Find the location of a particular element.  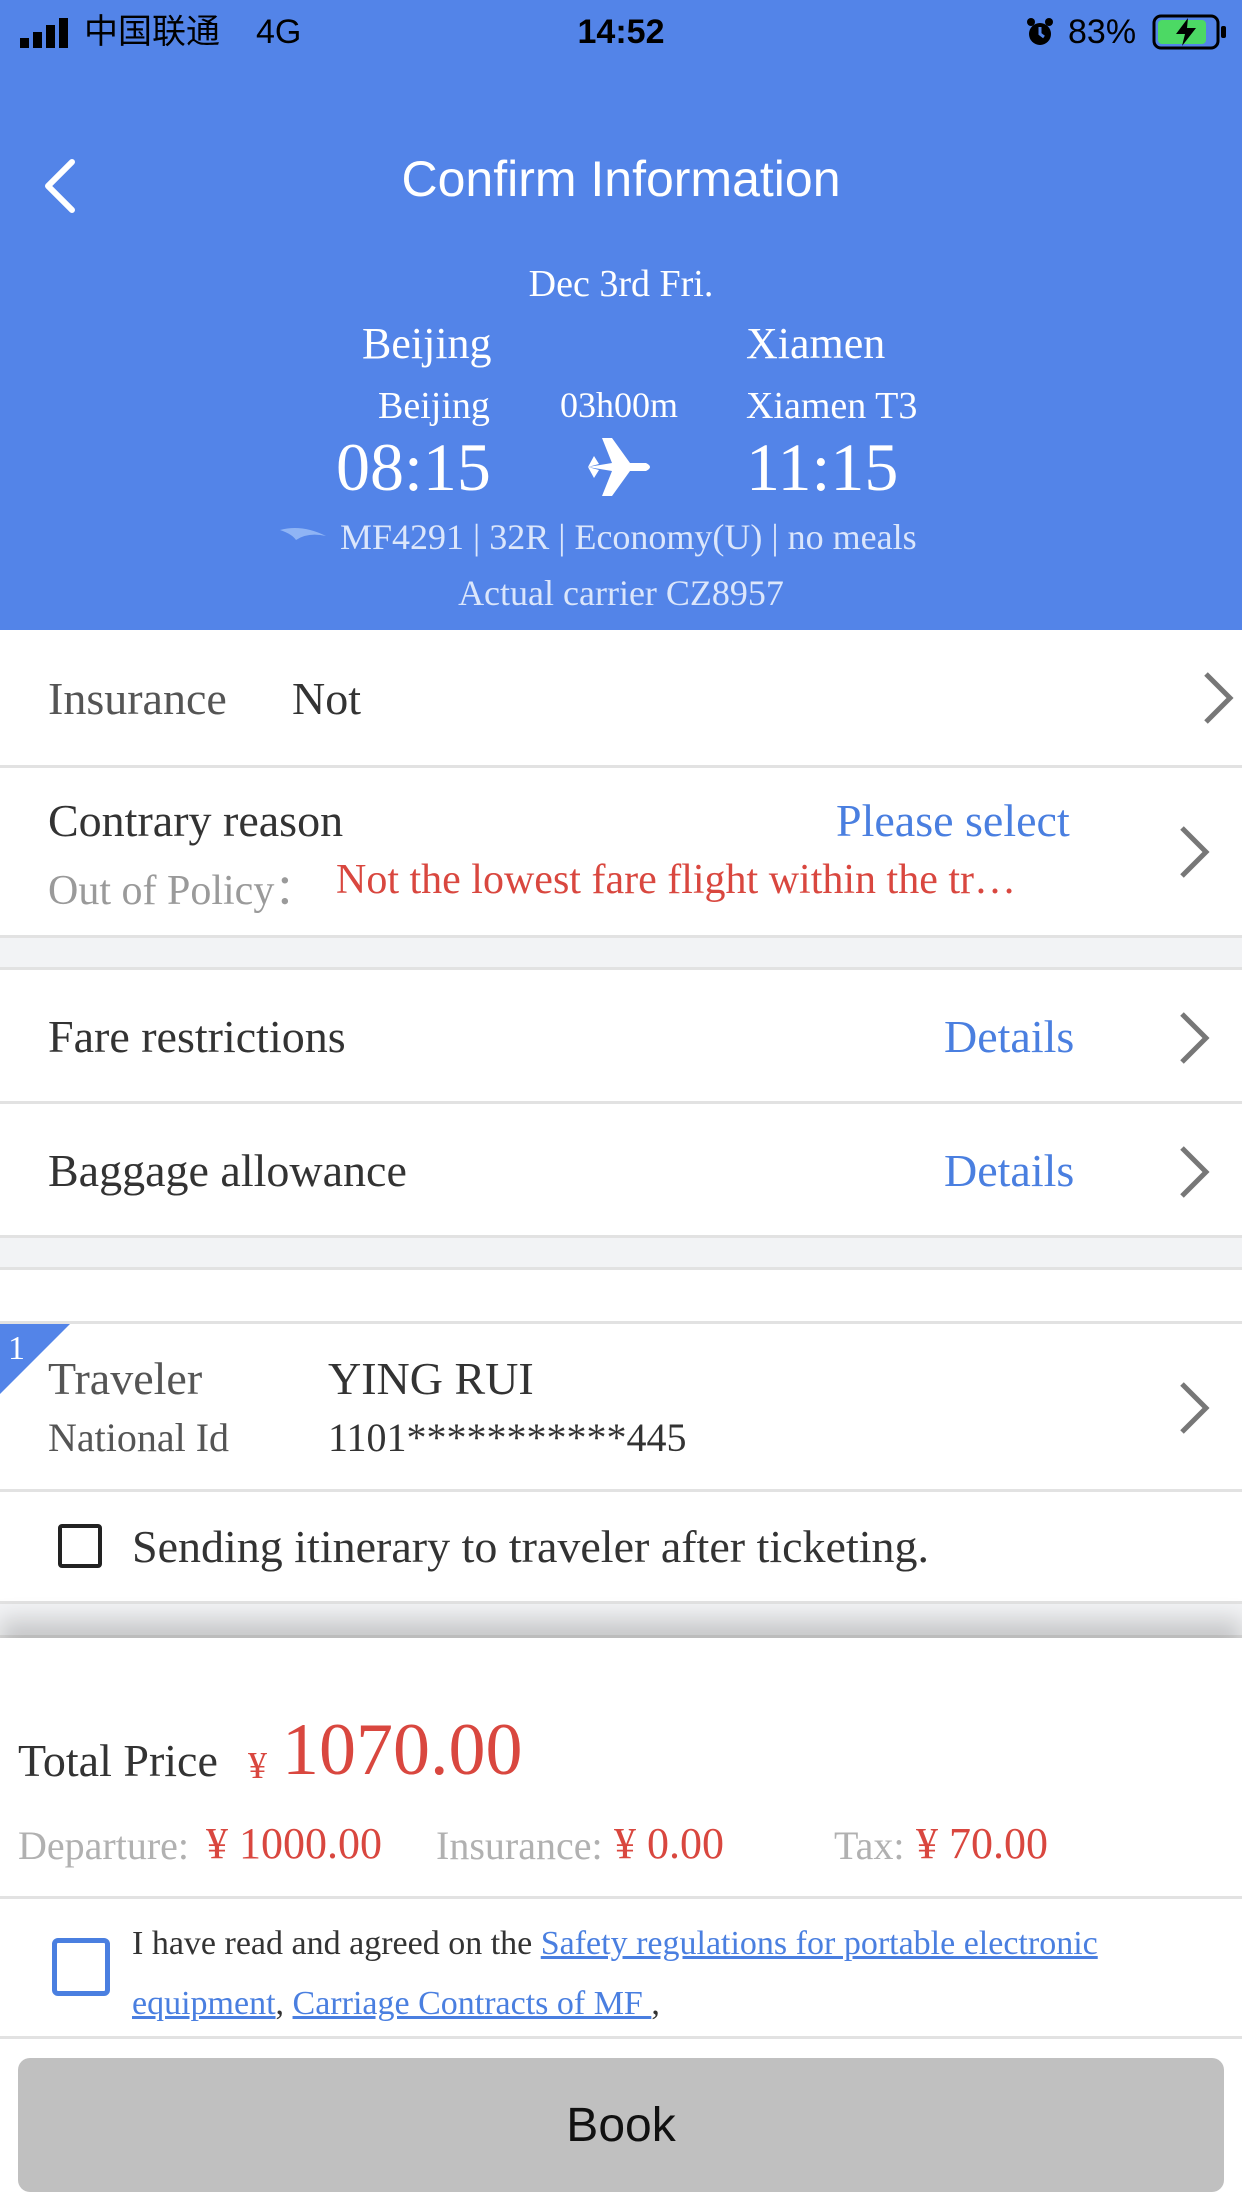

please-select-link: Please select is located at coordinates (953, 820).